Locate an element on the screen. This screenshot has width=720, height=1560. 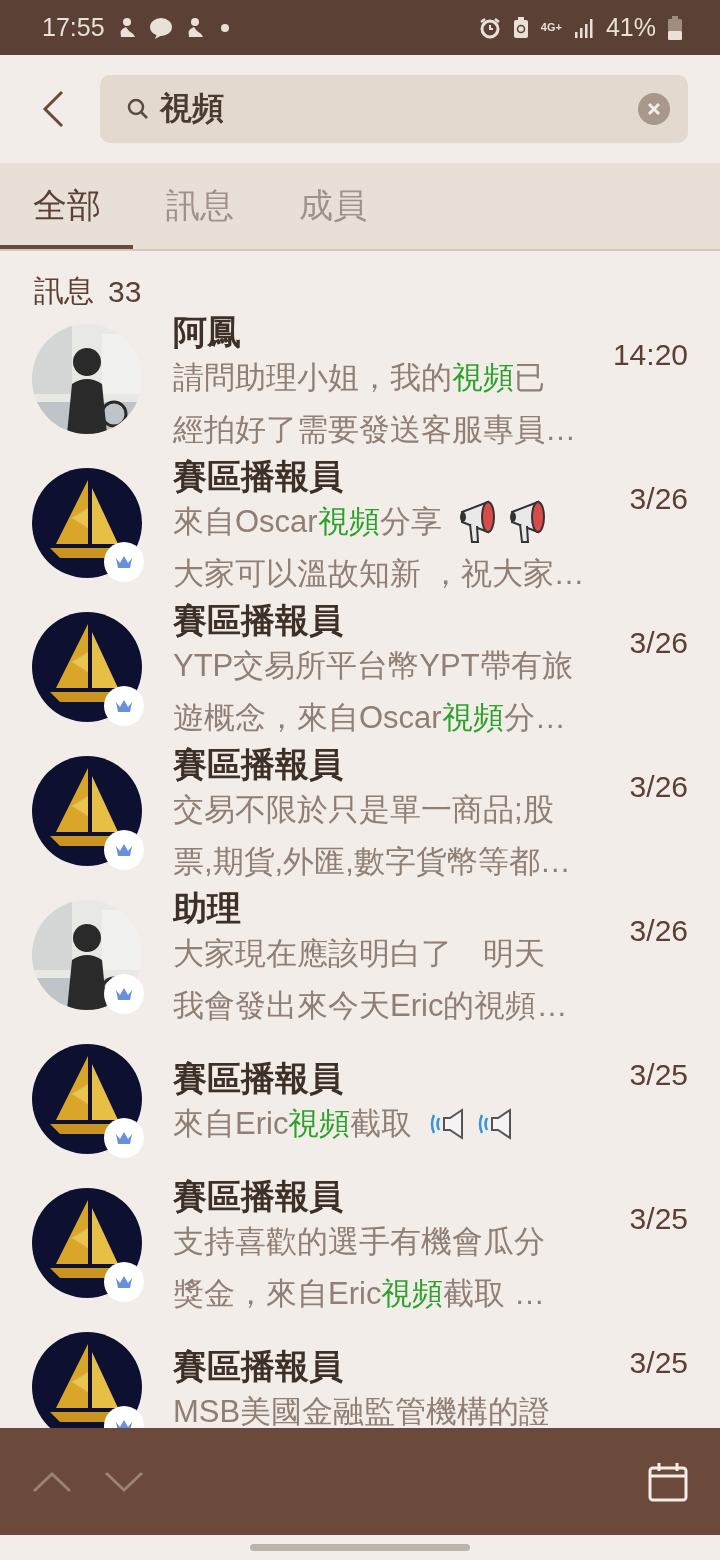
search-result: 賽區播報員 來自Oscar視頻分享 大家可以溫故知新 ，祝大家… 3/26 is located at coordinates (360, 528).